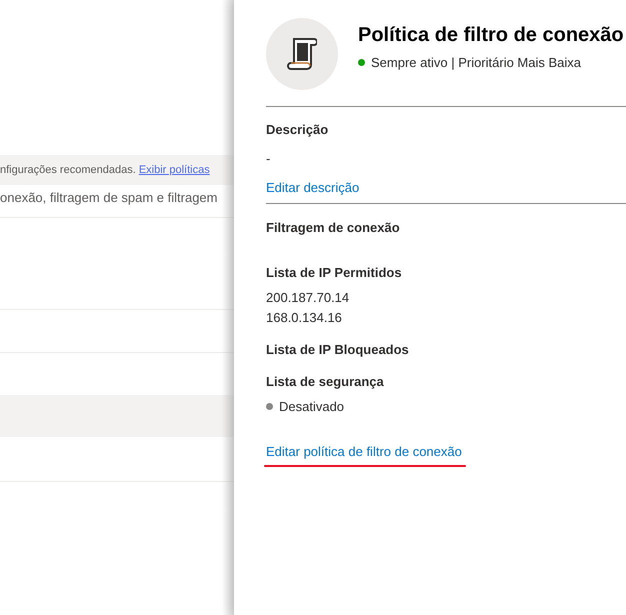 Image resolution: width=626 pixels, height=615 pixels. Describe the element at coordinates (333, 227) in the screenshot. I see `section-heading: Filtragem de conexão` at that location.